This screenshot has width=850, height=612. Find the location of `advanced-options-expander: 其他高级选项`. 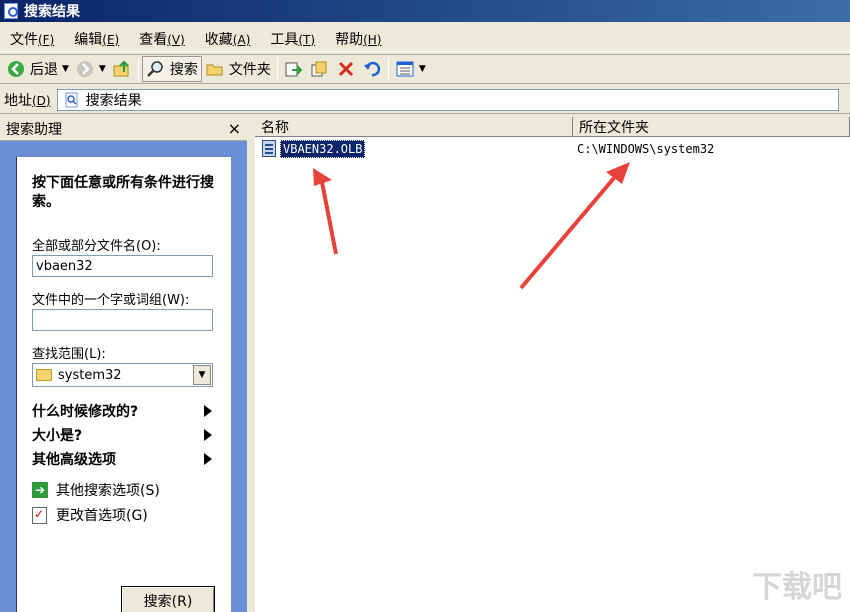

advanced-options-expander: 其他高级选项 is located at coordinates (122, 459).